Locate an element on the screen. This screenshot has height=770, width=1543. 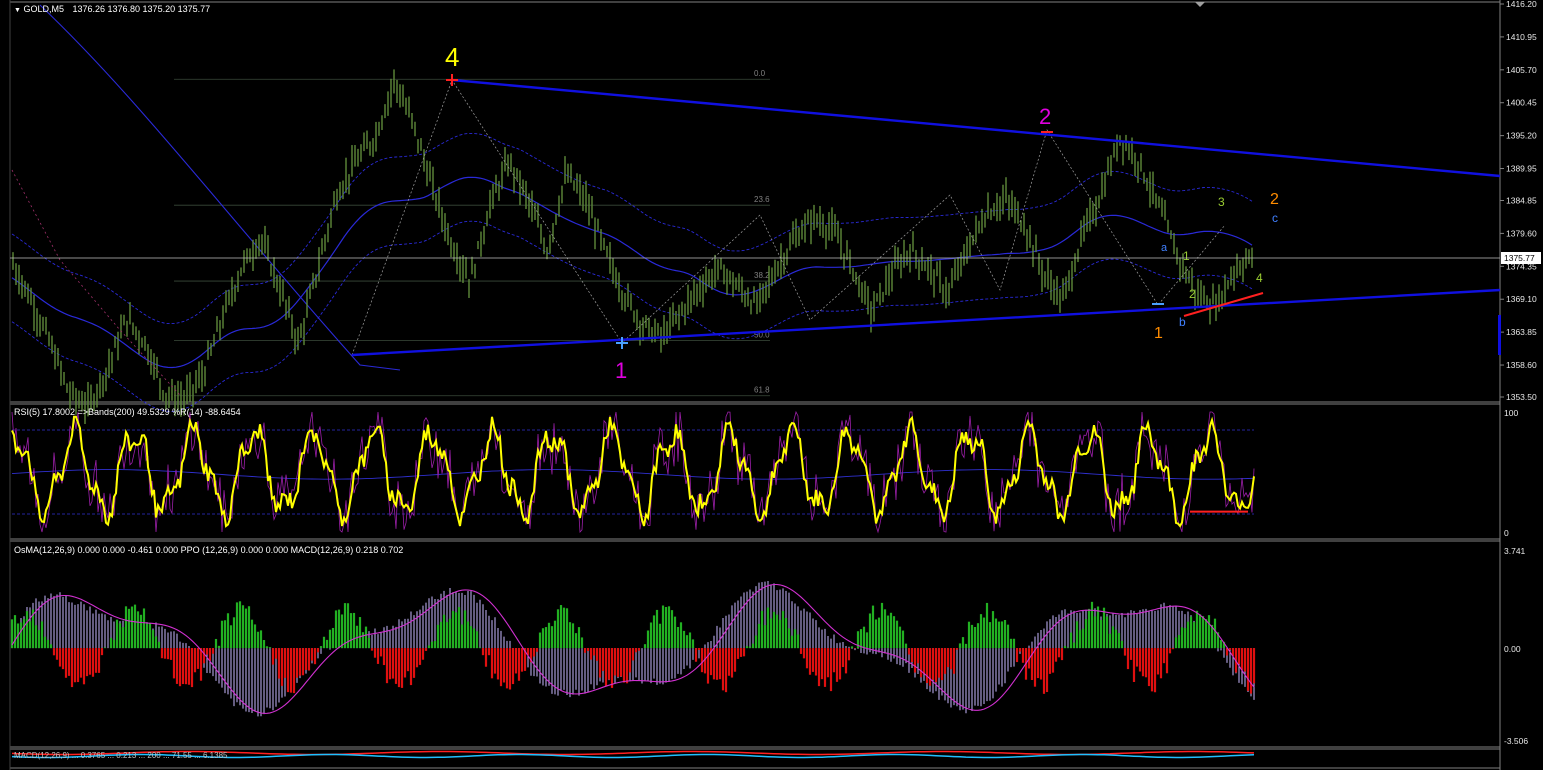
upper-trendline is located at coordinates (976, 128).